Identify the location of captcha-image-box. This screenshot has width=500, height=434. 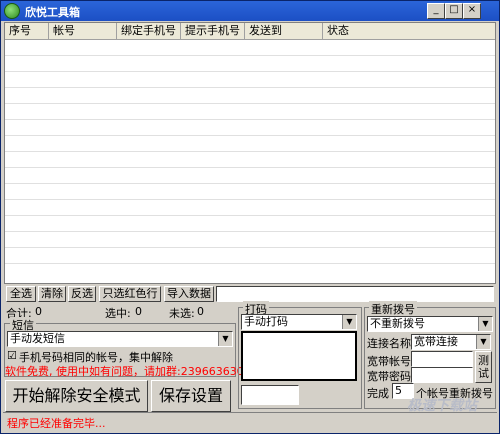
(299, 356).